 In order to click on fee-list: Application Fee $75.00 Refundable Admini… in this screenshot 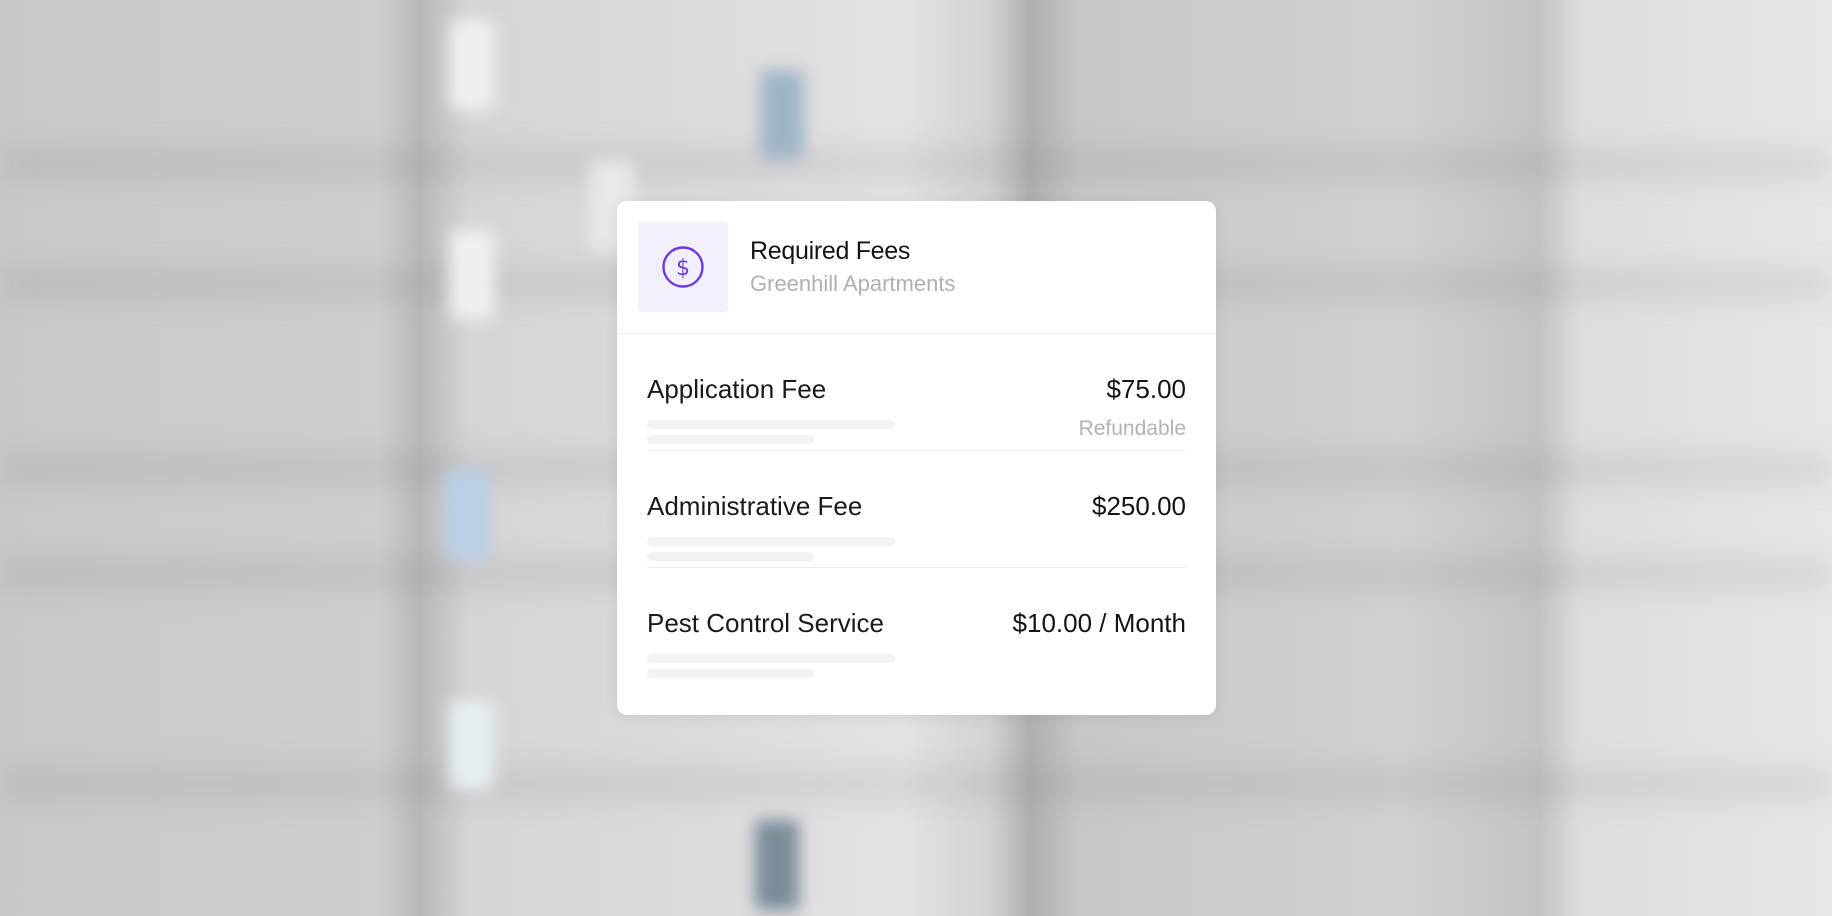, I will do `click(916, 509)`.